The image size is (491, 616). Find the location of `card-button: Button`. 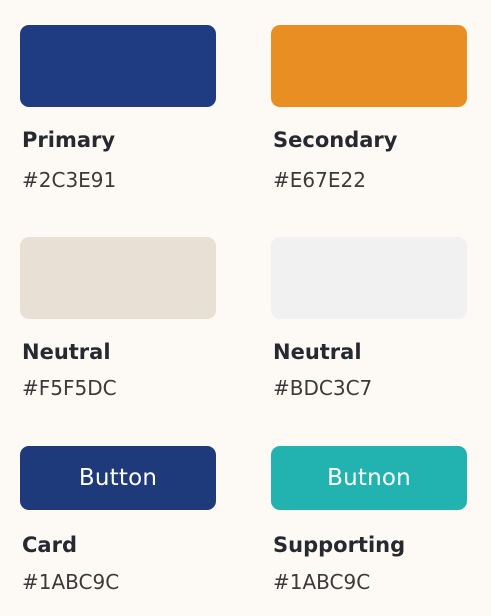

card-button: Button is located at coordinates (118, 478).